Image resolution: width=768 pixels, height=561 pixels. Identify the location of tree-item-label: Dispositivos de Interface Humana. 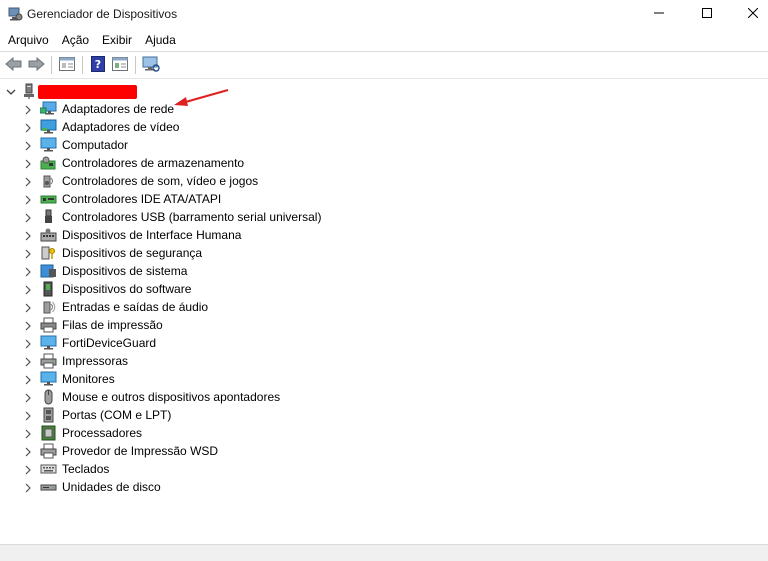
(152, 235).